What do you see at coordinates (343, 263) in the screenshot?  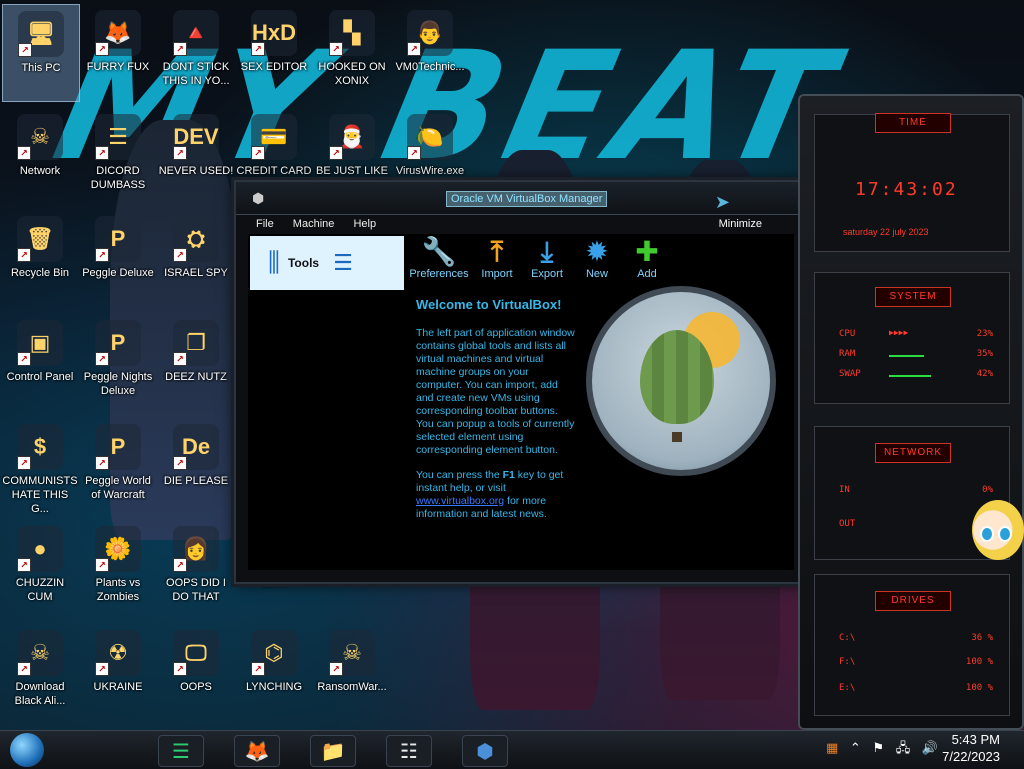 I see `tools-list-icon: ☰` at bounding box center [343, 263].